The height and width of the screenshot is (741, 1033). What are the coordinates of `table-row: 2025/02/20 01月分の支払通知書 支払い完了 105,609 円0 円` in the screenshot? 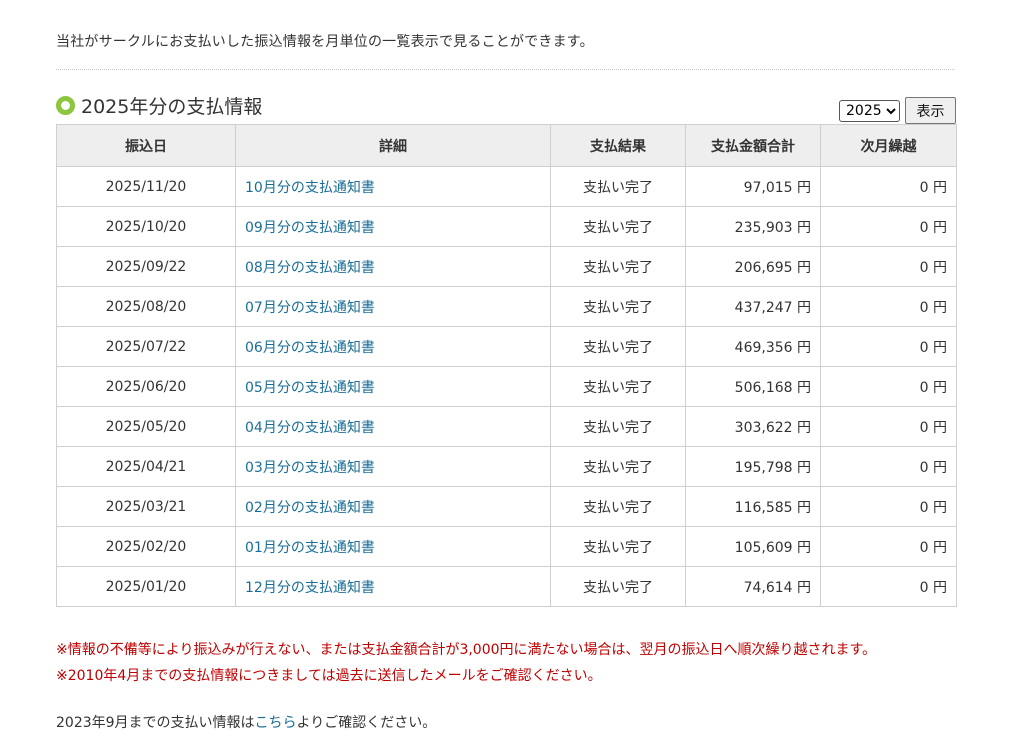 It's located at (506, 546).